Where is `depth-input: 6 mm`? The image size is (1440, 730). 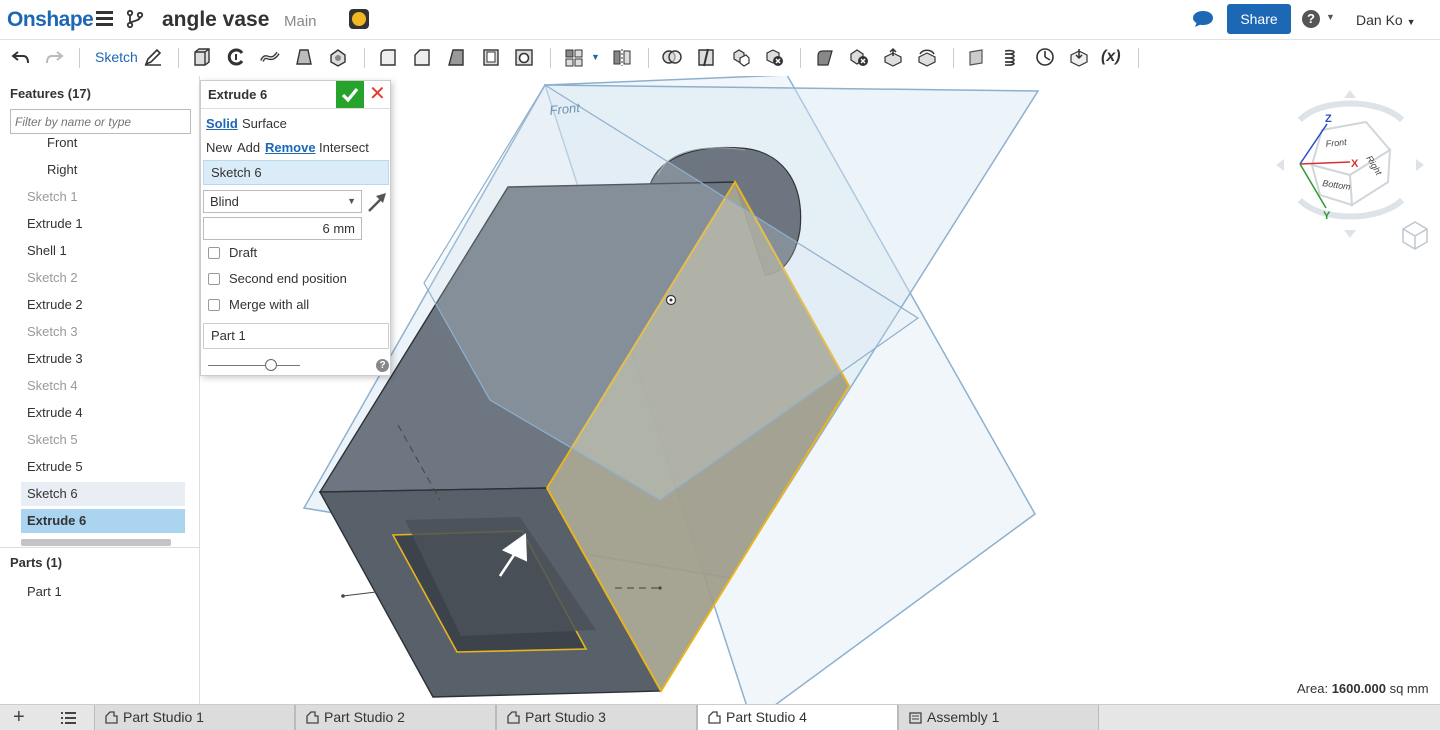
depth-input: 6 mm is located at coordinates (282, 228).